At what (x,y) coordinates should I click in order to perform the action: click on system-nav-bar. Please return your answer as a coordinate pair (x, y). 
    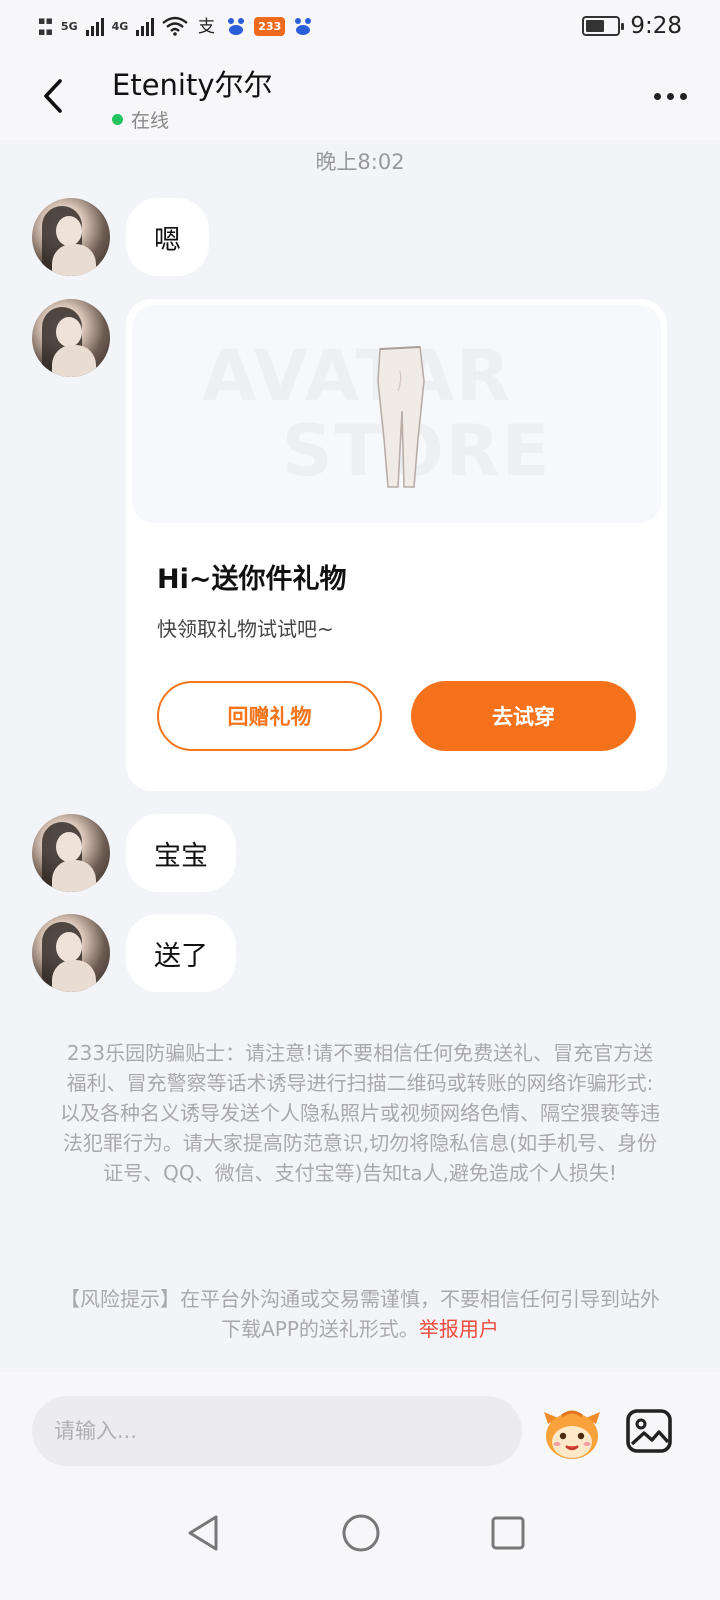
    Looking at the image, I should click on (360, 1544).